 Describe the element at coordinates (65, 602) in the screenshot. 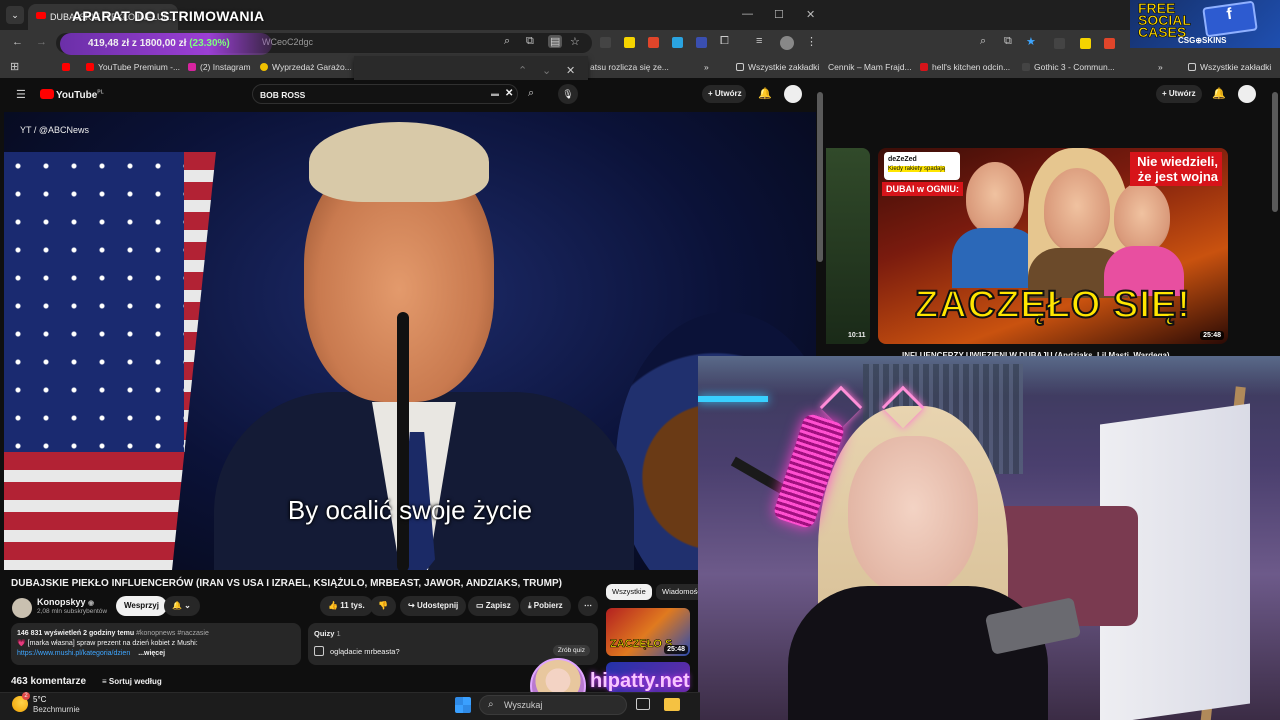

I see `channel-name: Konopskyy ◉` at that location.